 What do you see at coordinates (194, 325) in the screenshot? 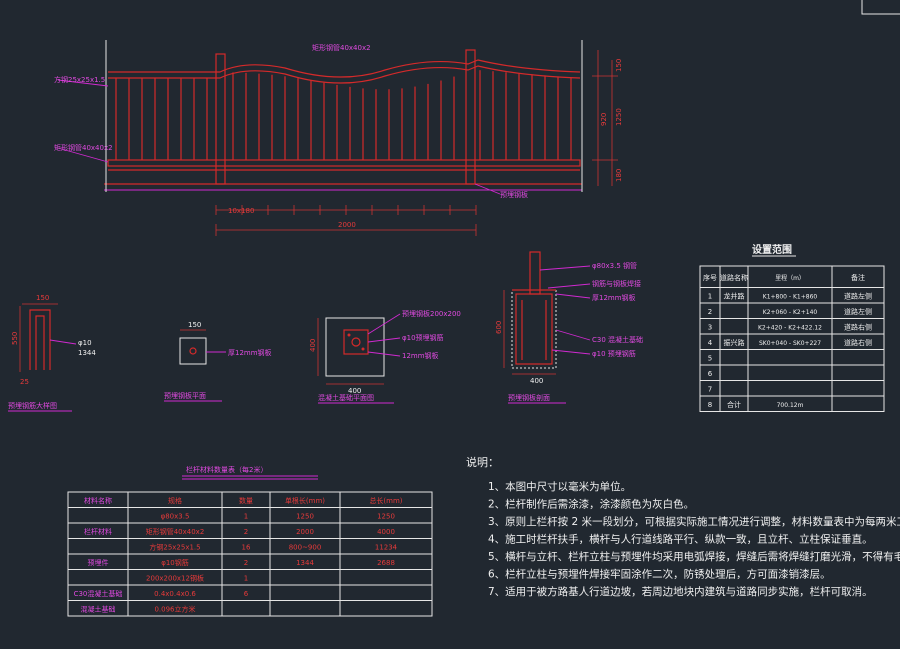
I see `embed-plate-dim: 150` at bounding box center [194, 325].